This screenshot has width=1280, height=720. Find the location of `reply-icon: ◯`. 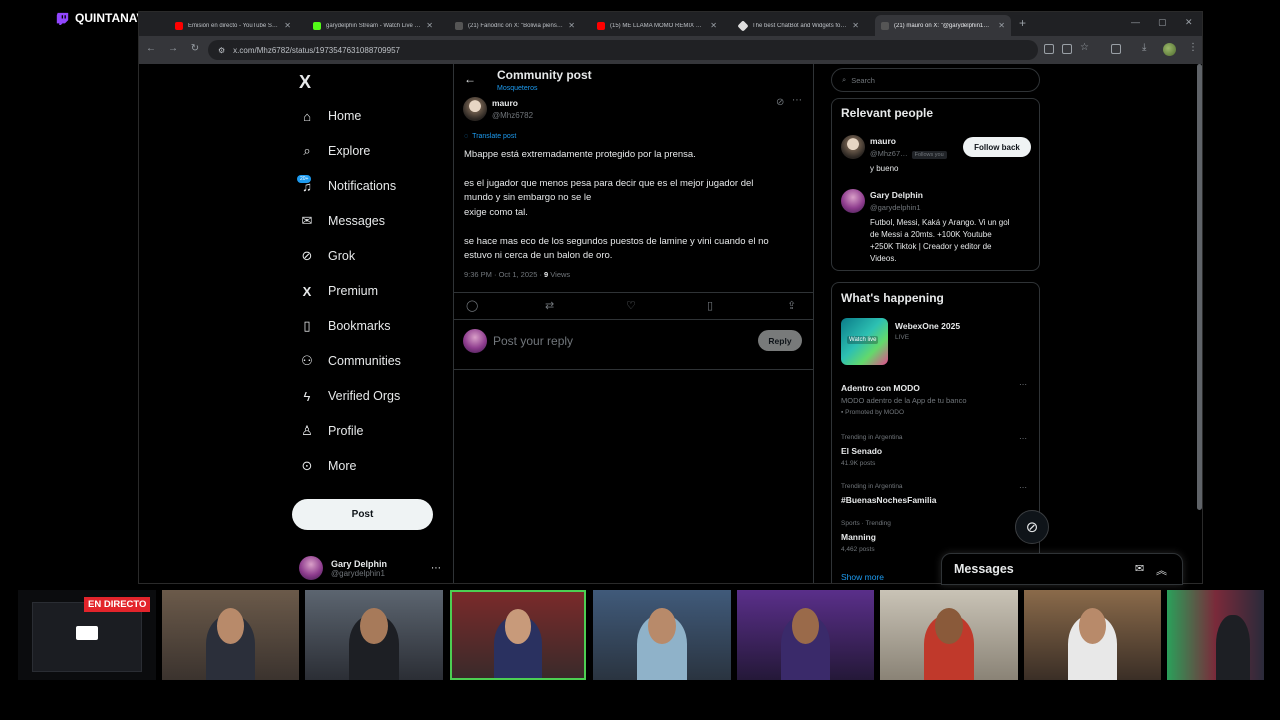

reply-icon: ◯ is located at coordinates (472, 305).